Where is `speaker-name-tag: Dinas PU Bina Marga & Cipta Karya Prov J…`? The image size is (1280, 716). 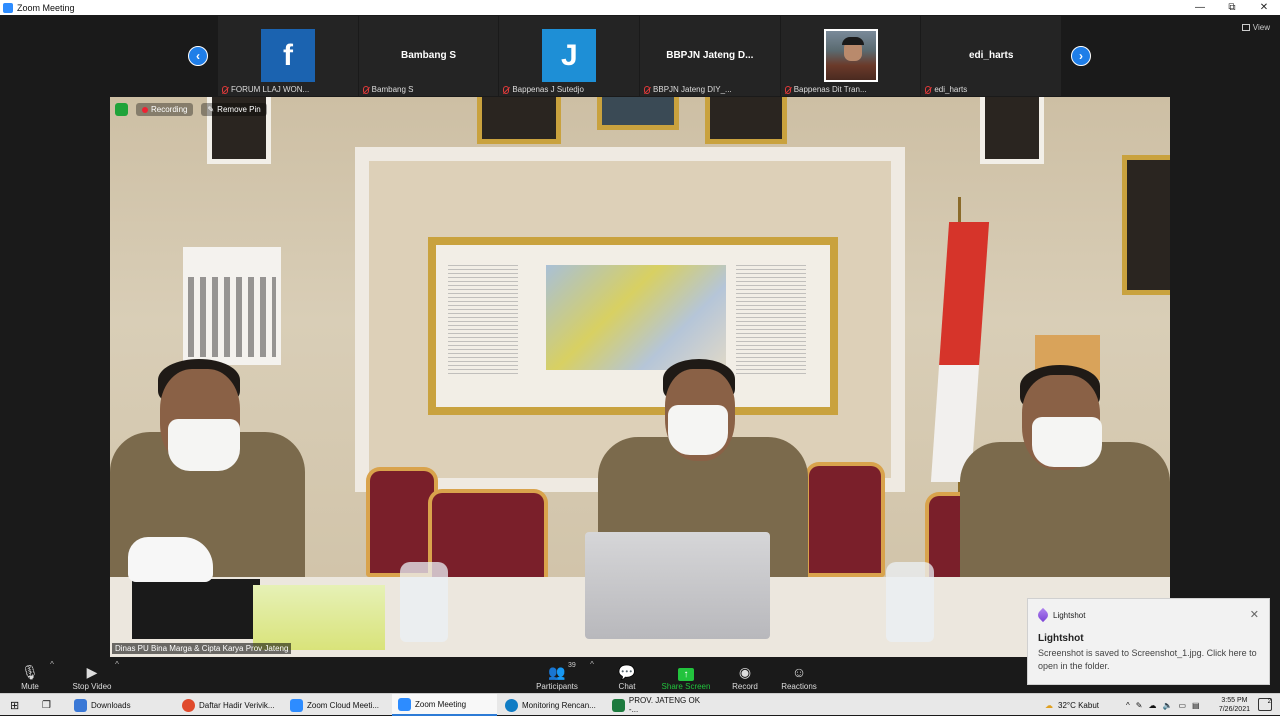 speaker-name-tag: Dinas PU Bina Marga & Cipta Karya Prov J… is located at coordinates (202, 648).